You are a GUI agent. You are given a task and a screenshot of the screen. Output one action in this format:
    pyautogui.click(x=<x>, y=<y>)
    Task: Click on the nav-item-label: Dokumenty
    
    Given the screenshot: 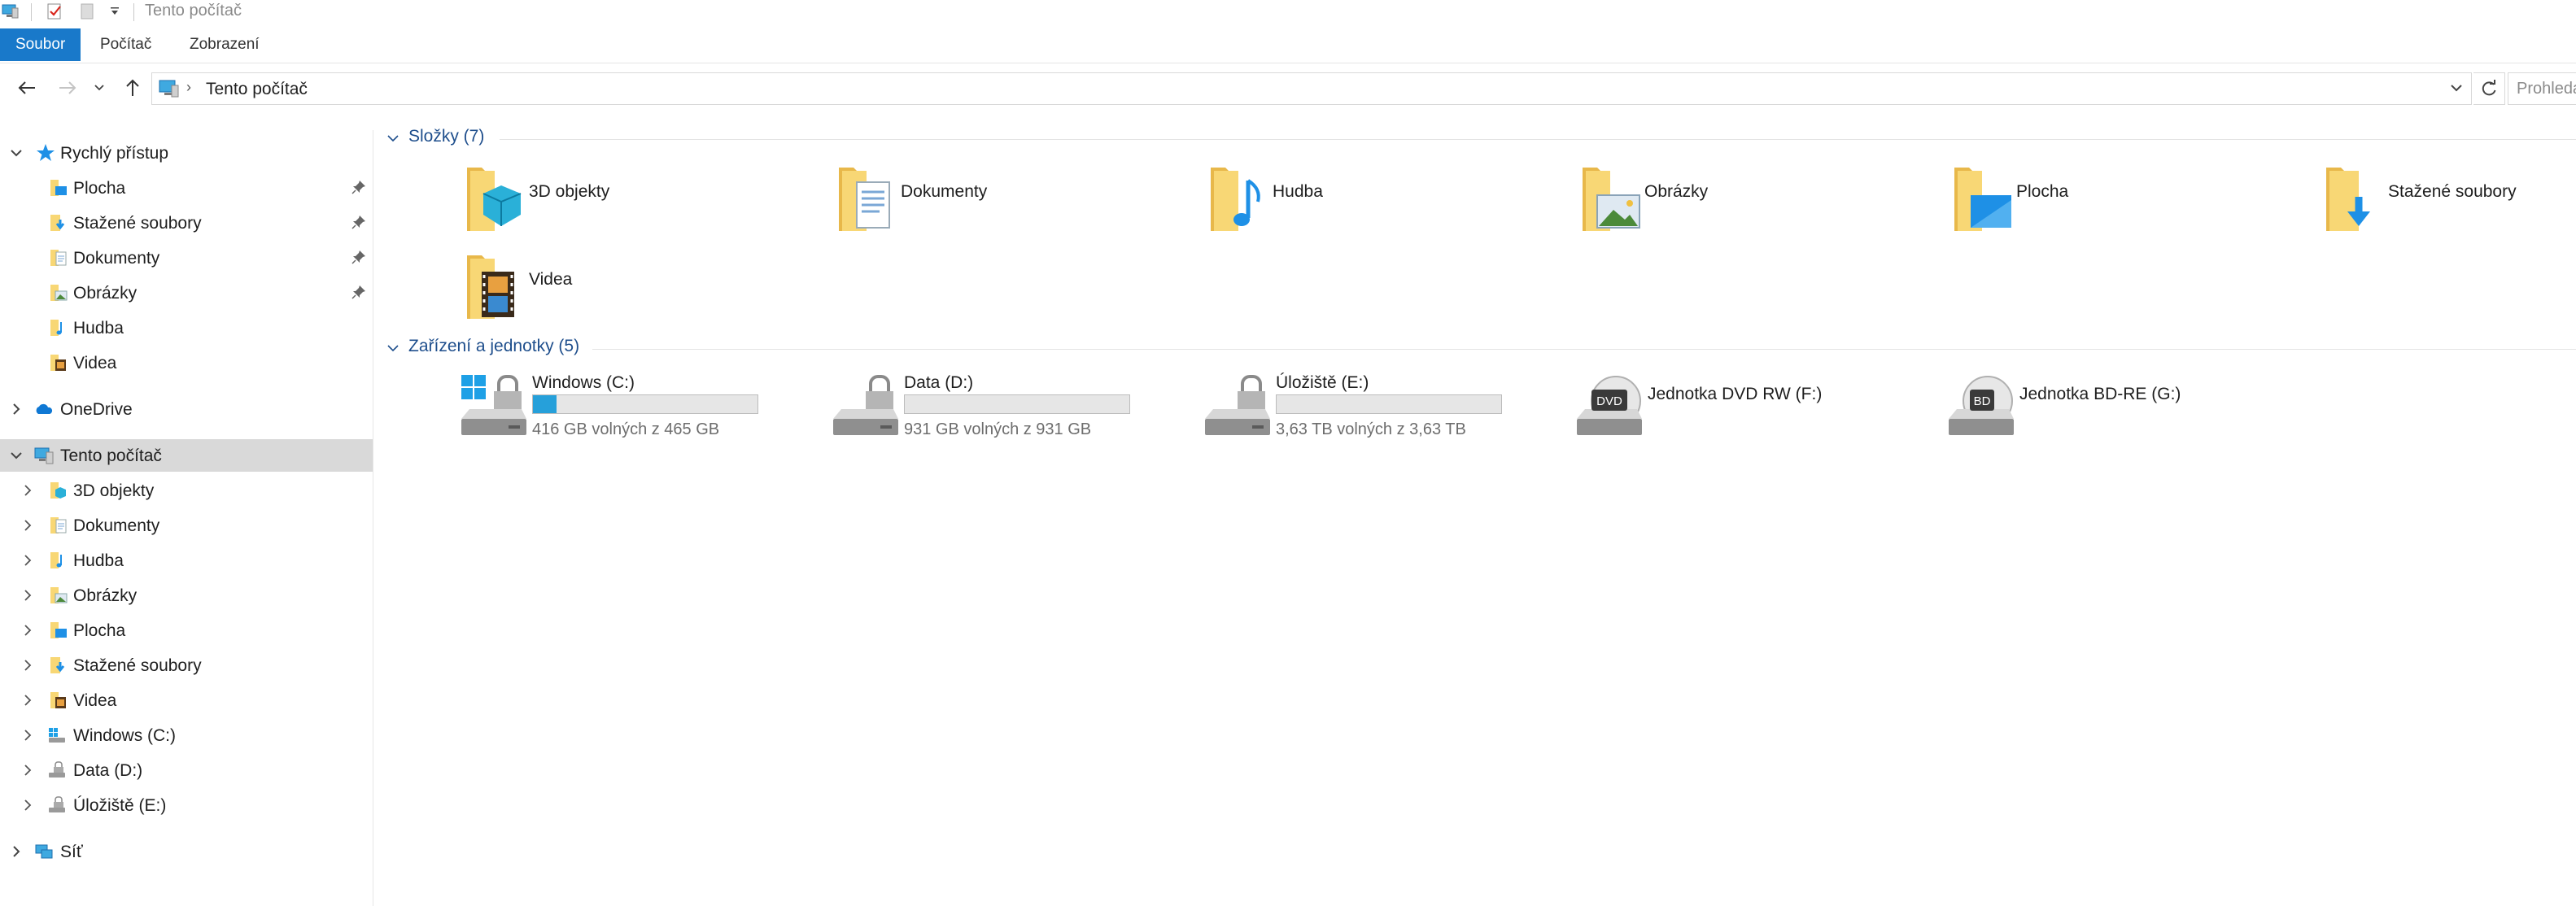 What is the action you would take?
    pyautogui.click(x=116, y=258)
    